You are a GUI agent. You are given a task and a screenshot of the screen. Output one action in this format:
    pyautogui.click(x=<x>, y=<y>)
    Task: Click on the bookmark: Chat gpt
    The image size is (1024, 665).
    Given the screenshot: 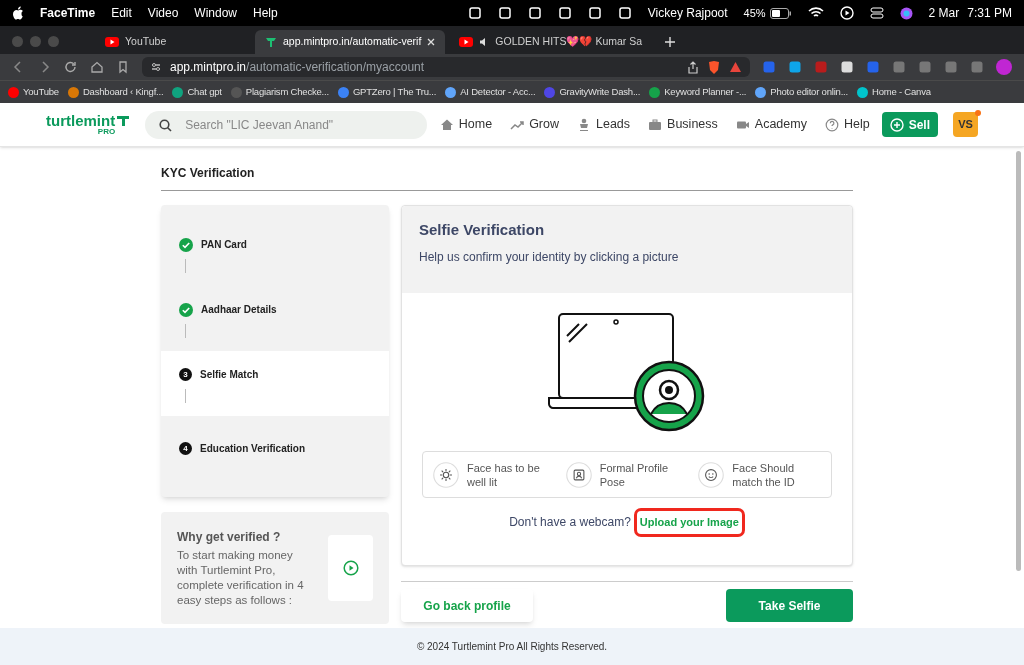 What is the action you would take?
    pyautogui.click(x=197, y=92)
    